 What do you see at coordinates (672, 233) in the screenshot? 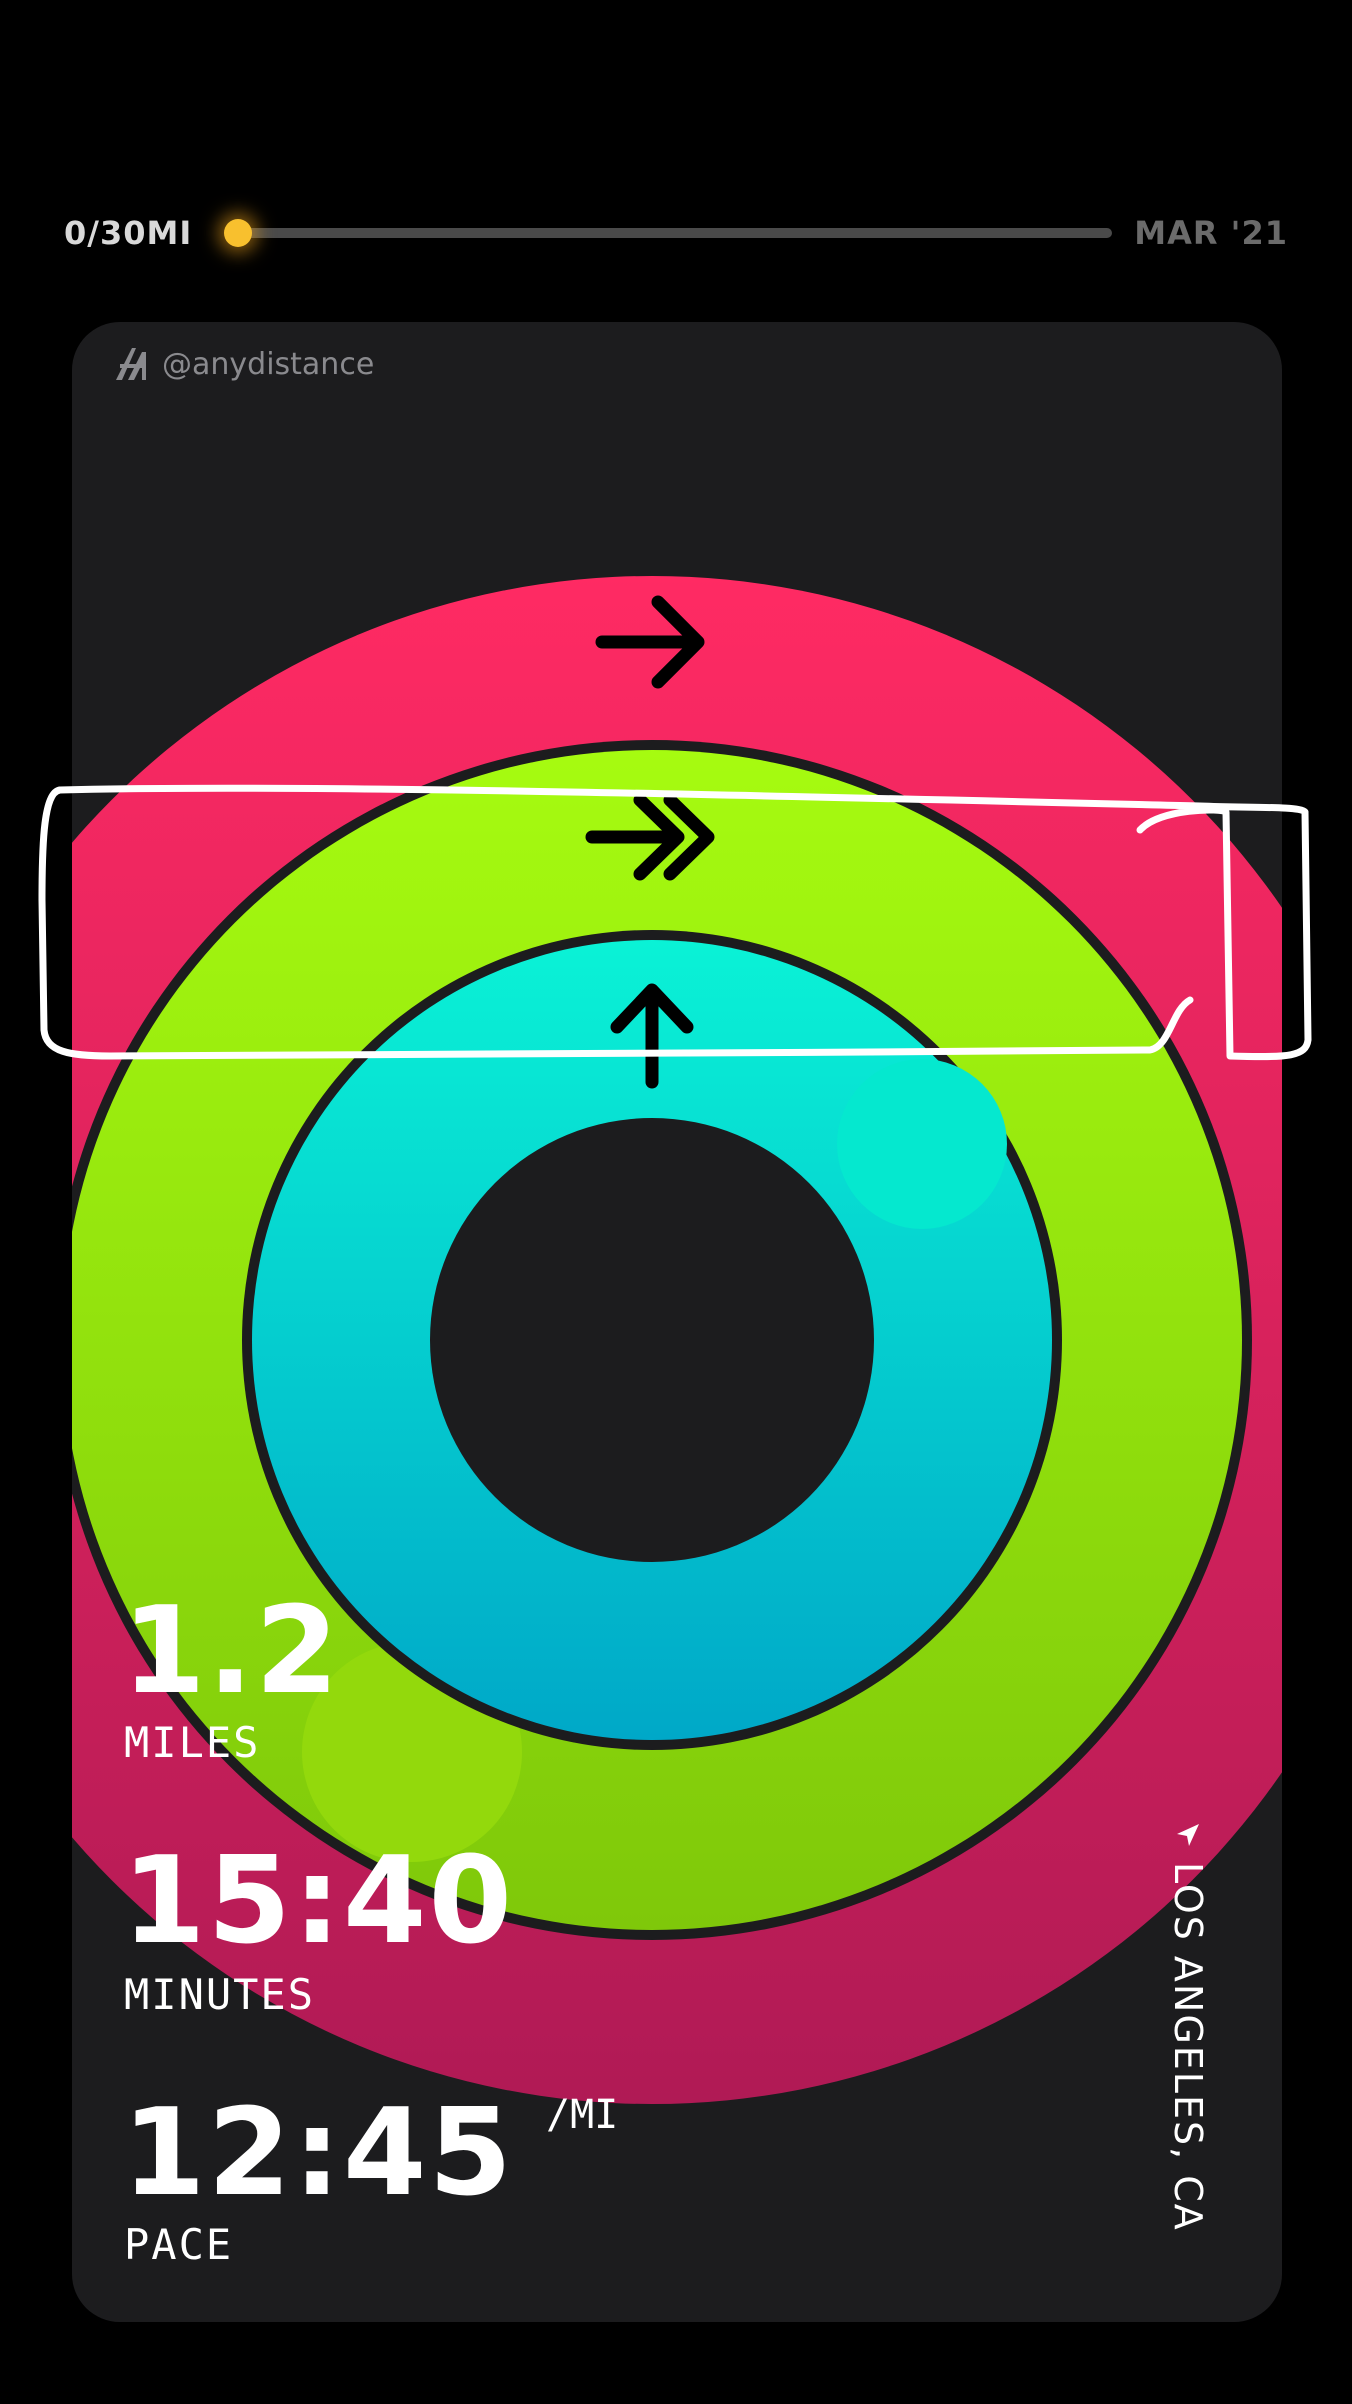
I see `progress-track` at bounding box center [672, 233].